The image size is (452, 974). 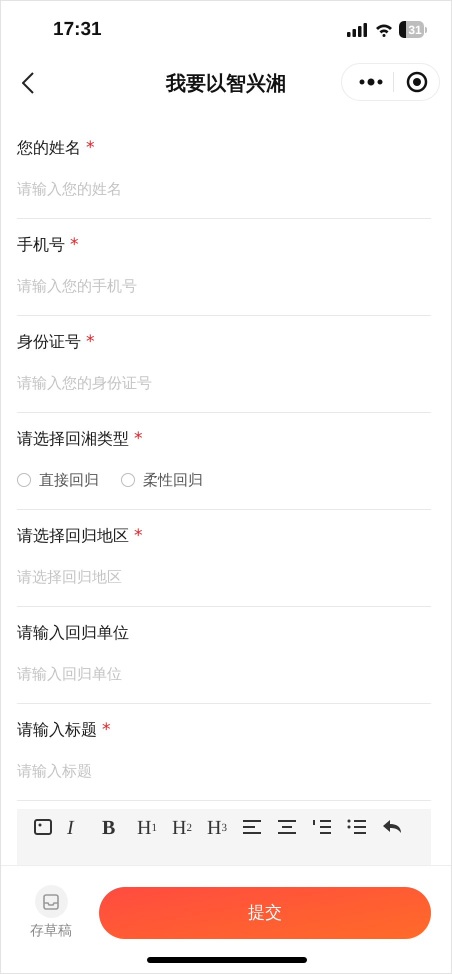 What do you see at coordinates (51, 912) in the screenshot?
I see `save-draft-button: 存草稿` at bounding box center [51, 912].